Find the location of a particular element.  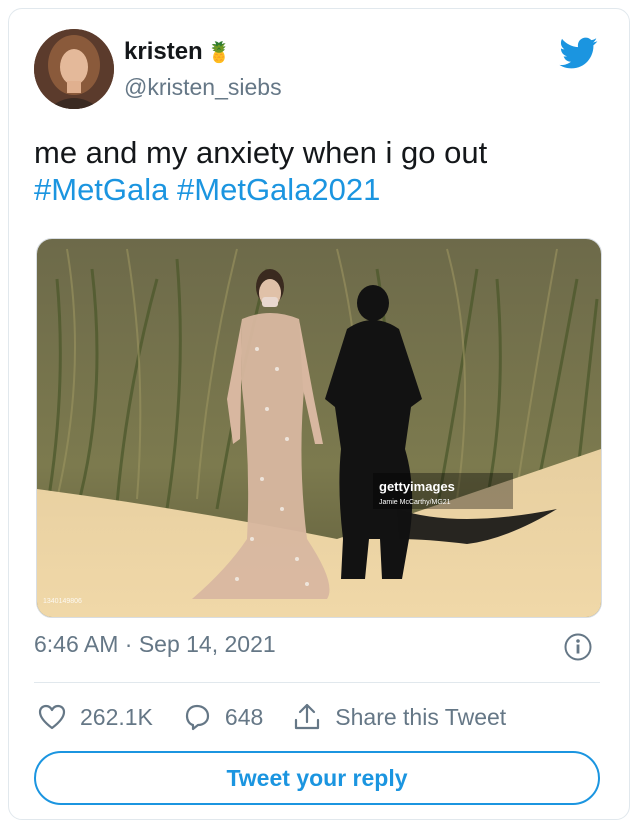

like-action: 262.1K is located at coordinates (94, 717).